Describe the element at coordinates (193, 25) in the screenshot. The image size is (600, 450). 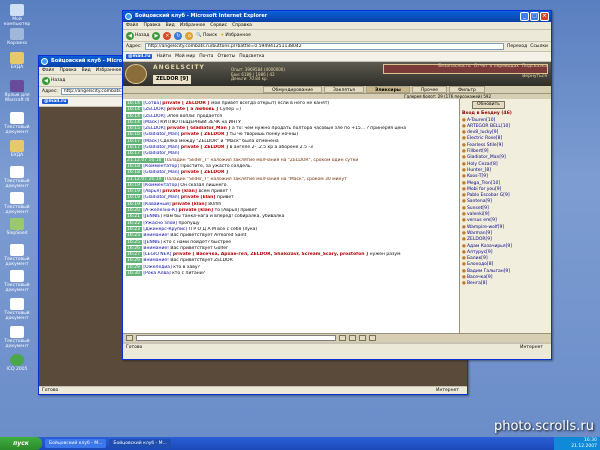
I see `menu-favorites: Избранное` at that location.